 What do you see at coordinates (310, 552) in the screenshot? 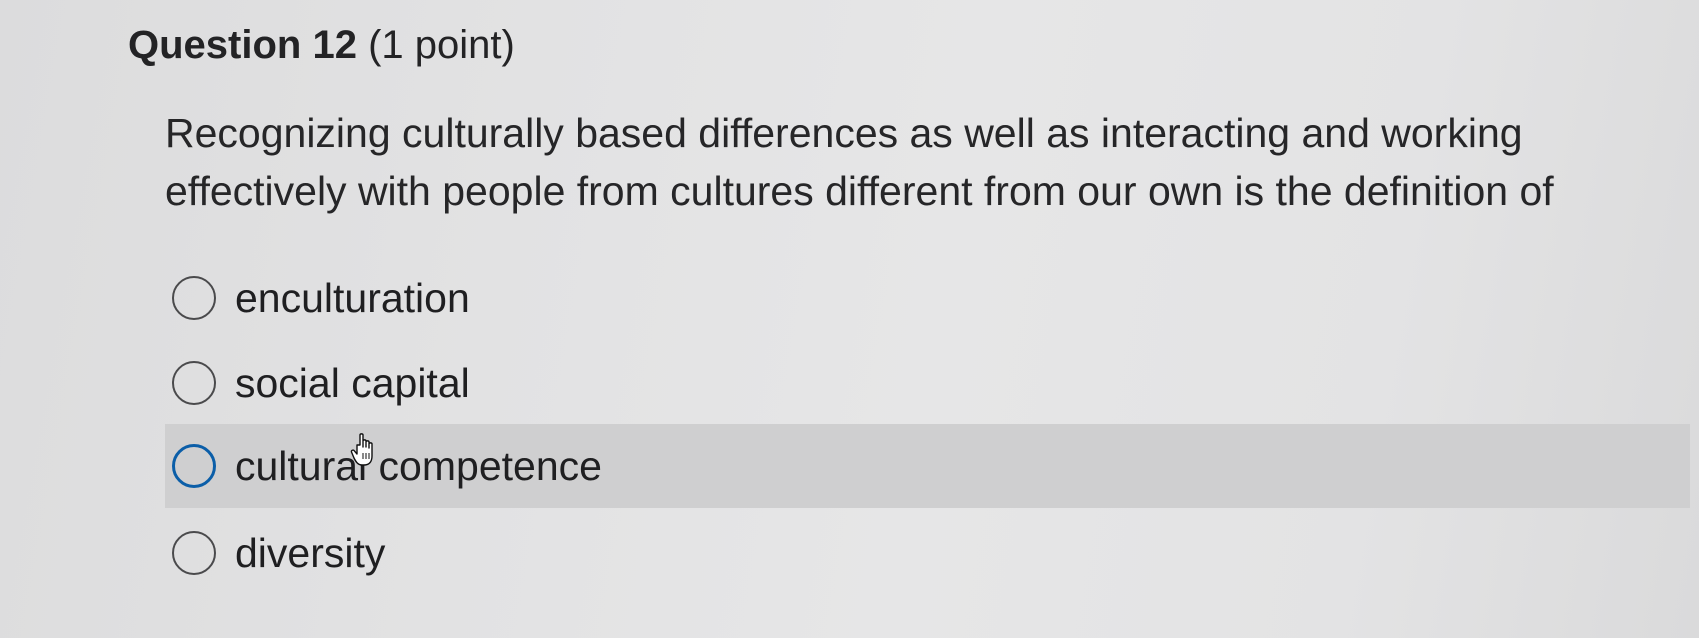
I see `option-label: diversity` at bounding box center [310, 552].